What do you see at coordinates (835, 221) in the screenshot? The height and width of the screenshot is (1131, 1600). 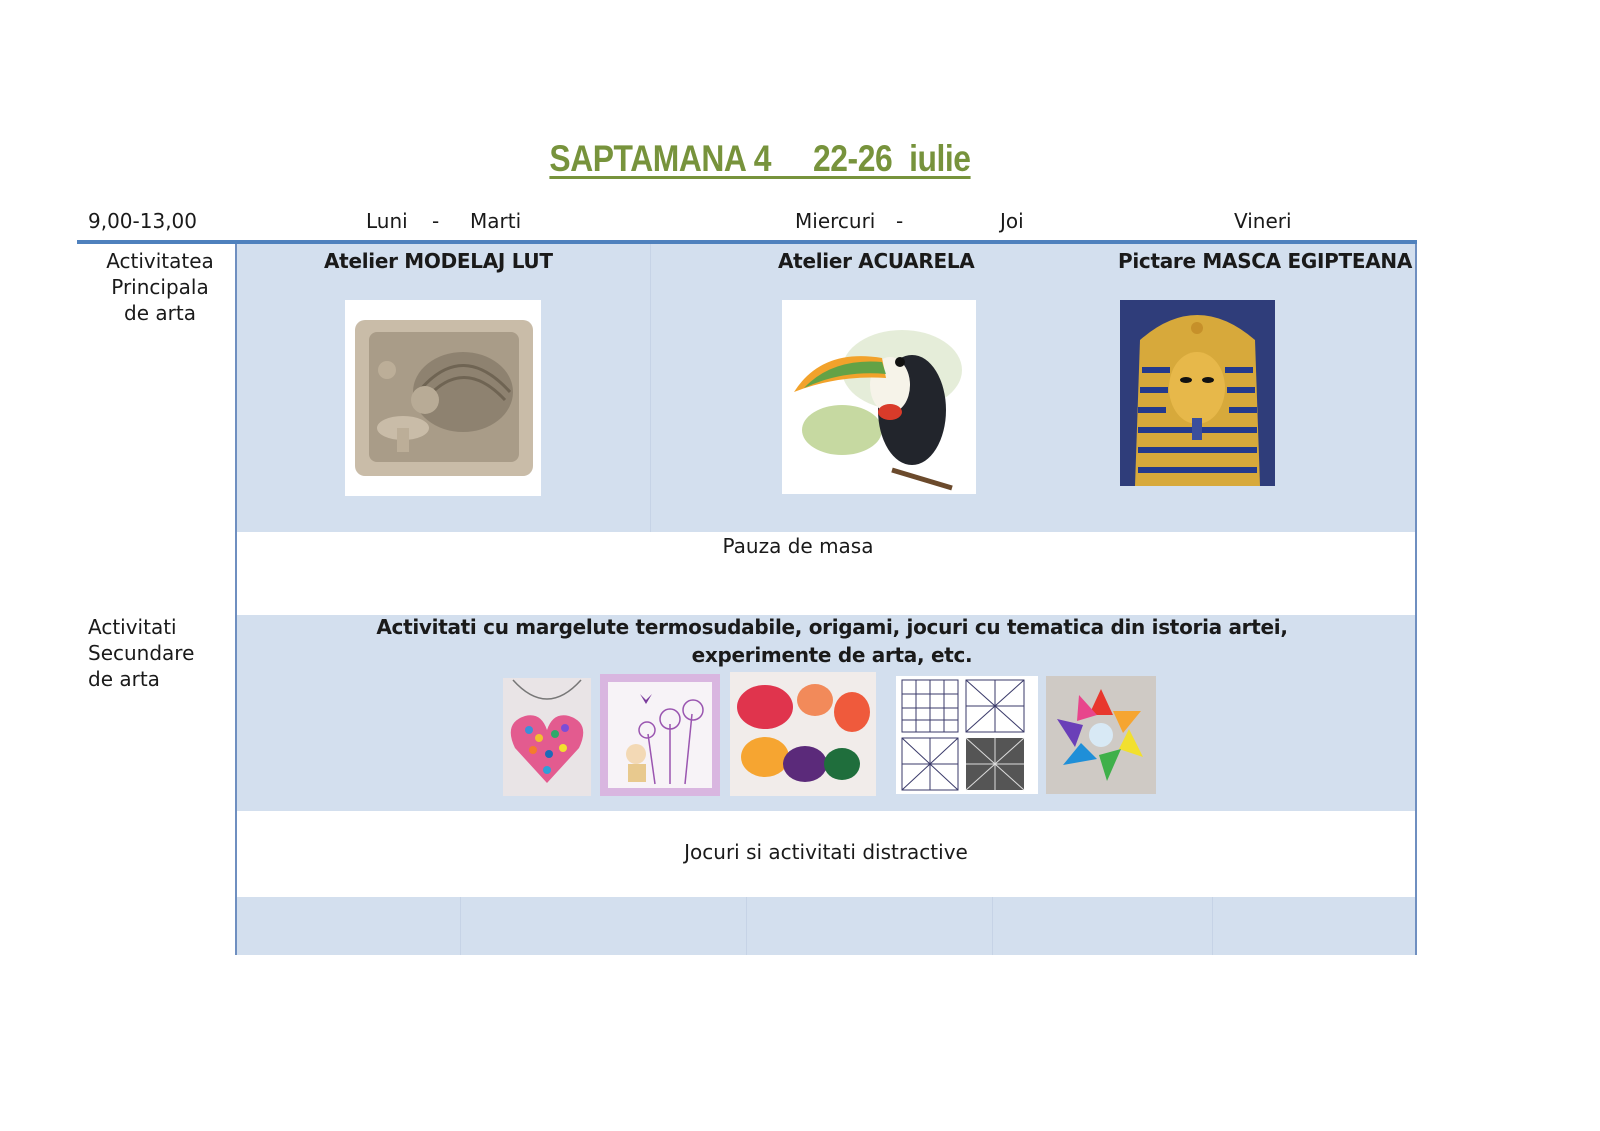 I see `day-wednesday: Miercuri` at bounding box center [835, 221].